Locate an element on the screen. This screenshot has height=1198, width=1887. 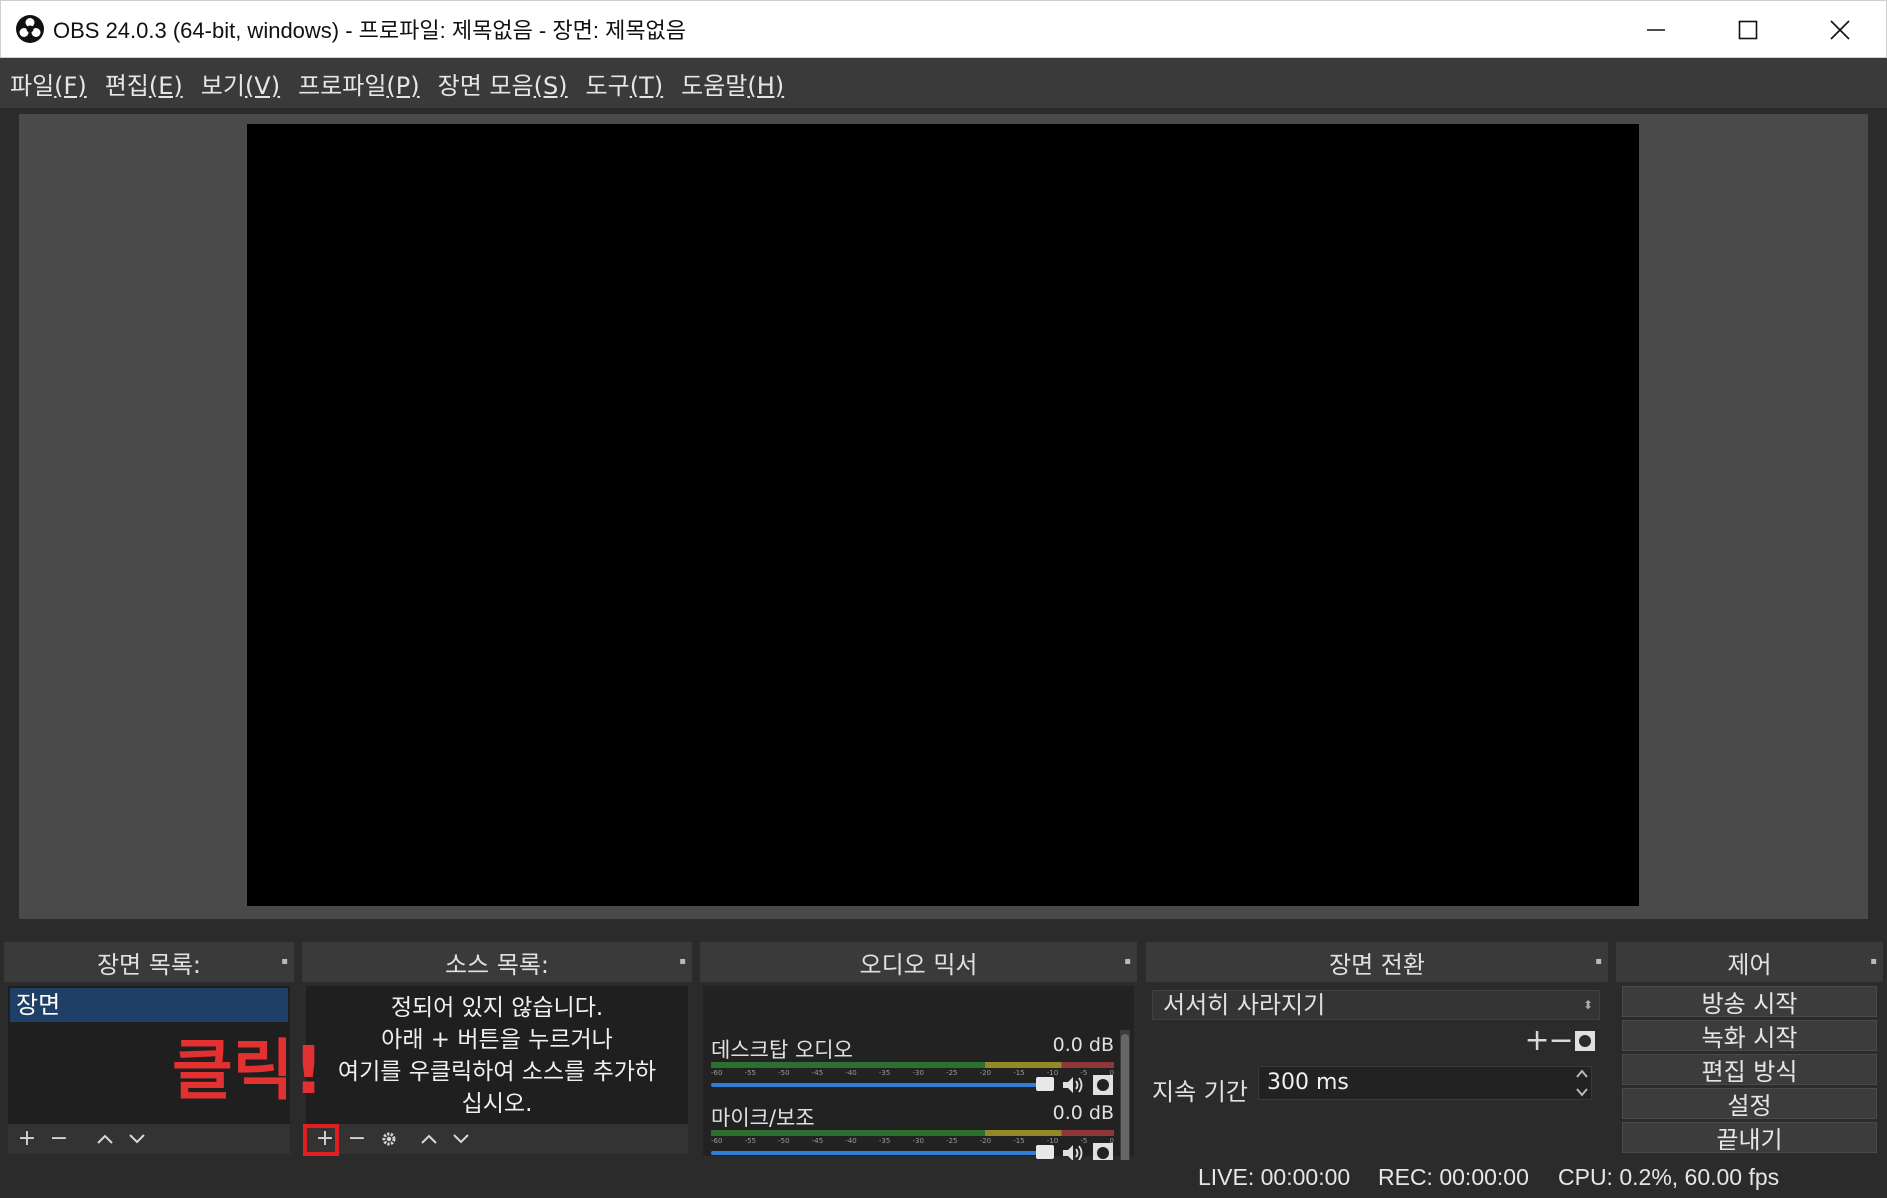
transition-buttons: + − is located at coordinates (1560, 1041).